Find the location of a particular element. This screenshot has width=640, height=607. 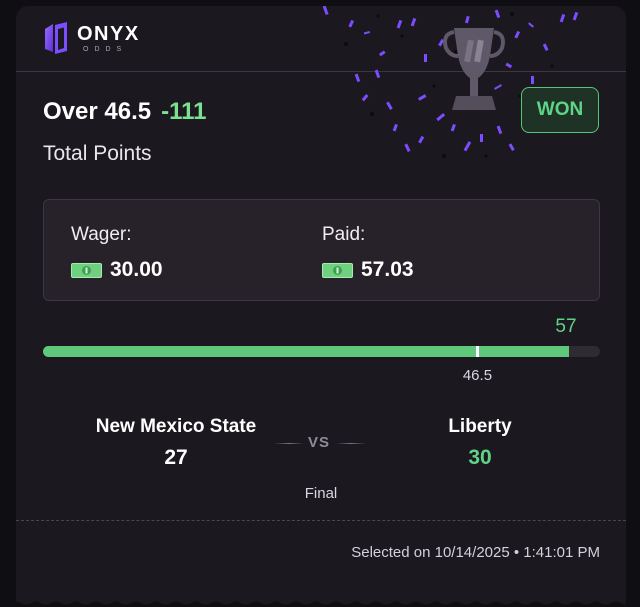

versus-divider: VS is located at coordinates (320, 444).